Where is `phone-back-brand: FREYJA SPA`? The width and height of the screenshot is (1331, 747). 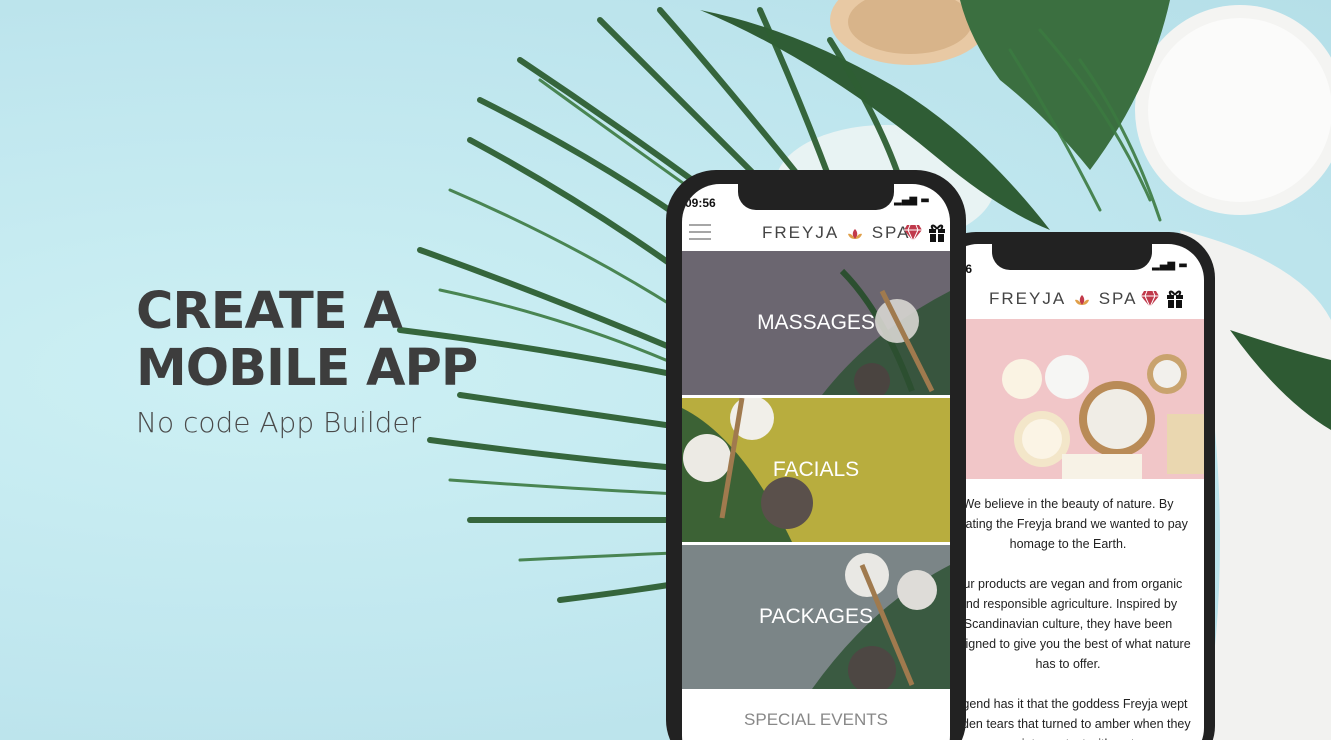
phone-back-brand: FREYJA SPA is located at coordinates (1063, 299).